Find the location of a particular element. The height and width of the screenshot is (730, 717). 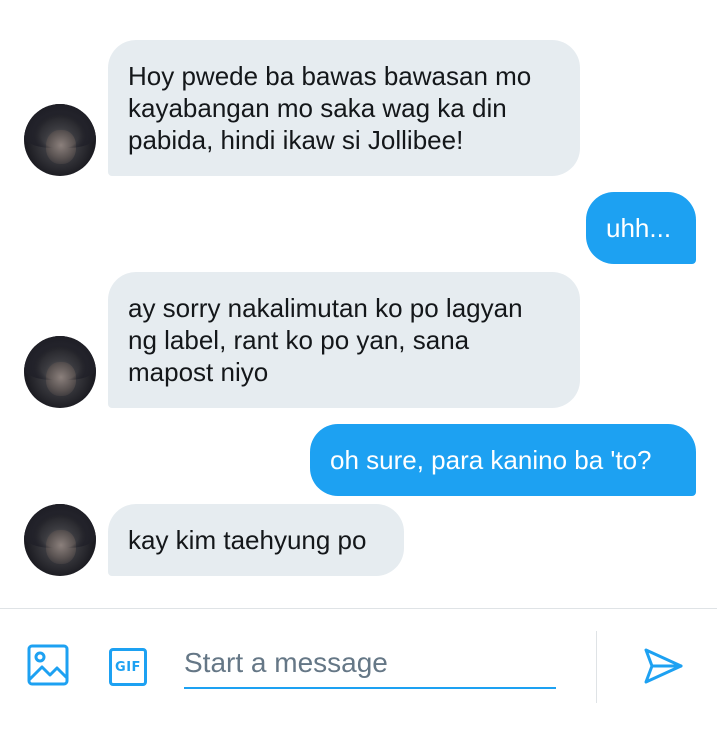

send-button is located at coordinates (663, 668).